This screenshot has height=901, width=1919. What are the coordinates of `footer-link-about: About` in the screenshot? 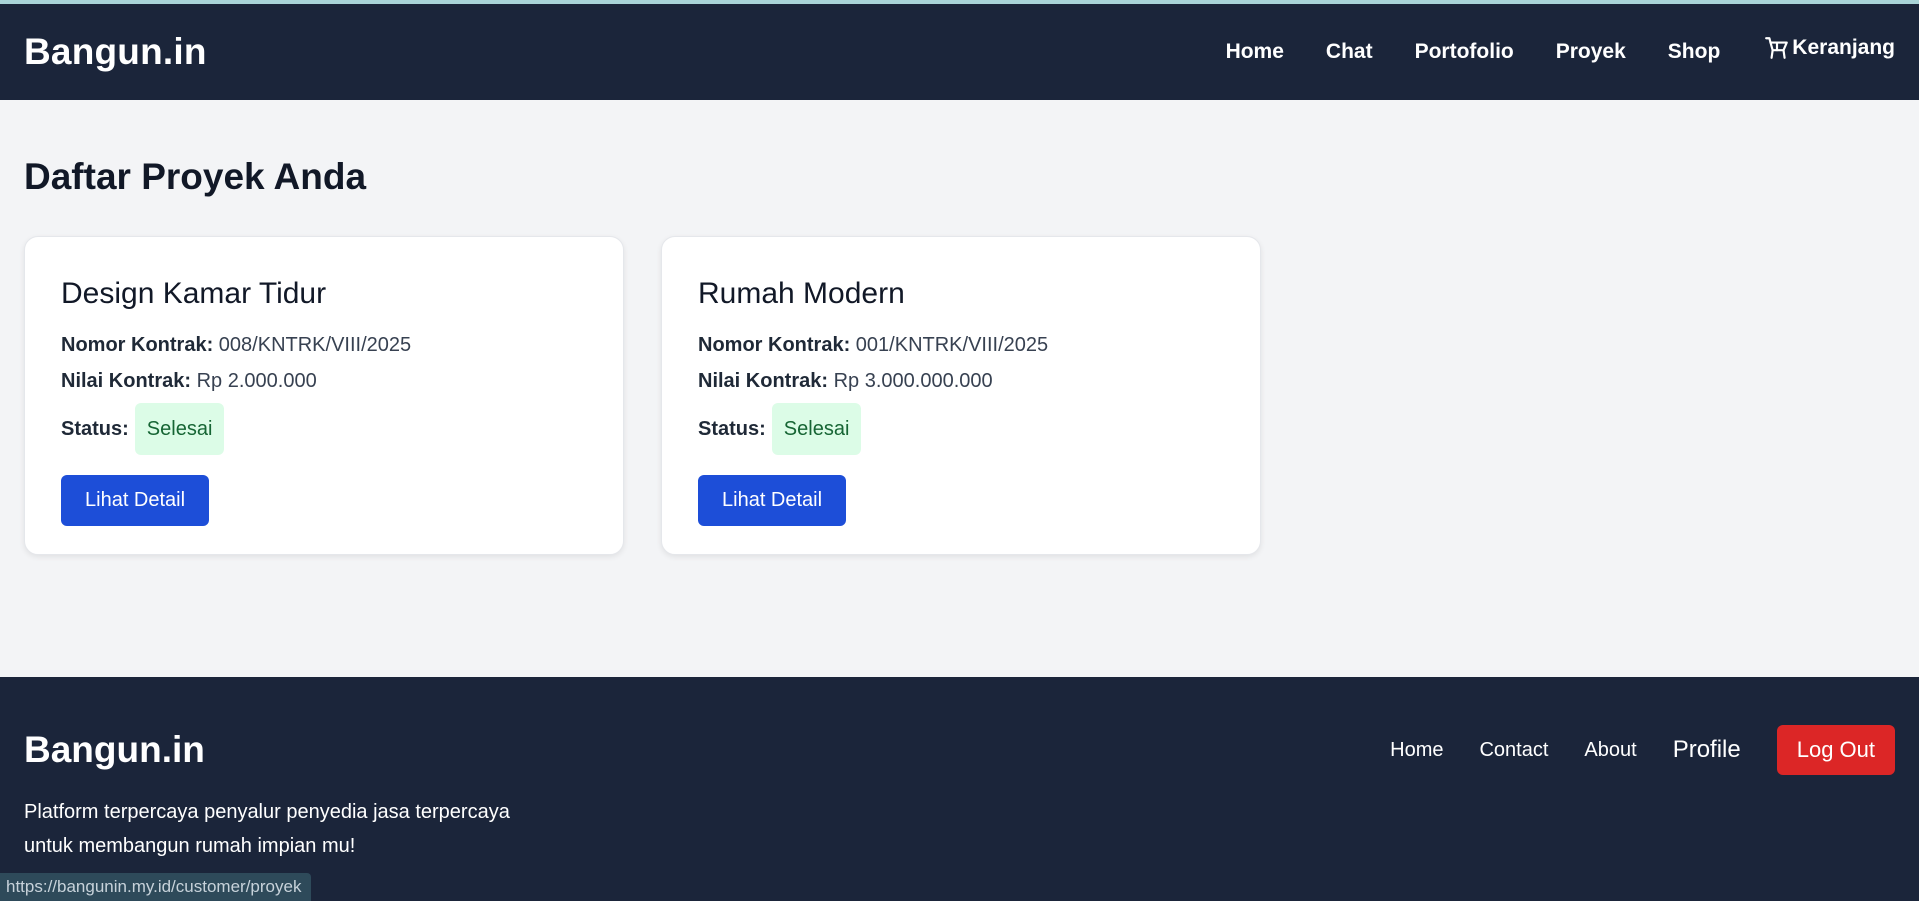 It's located at (1610, 750).